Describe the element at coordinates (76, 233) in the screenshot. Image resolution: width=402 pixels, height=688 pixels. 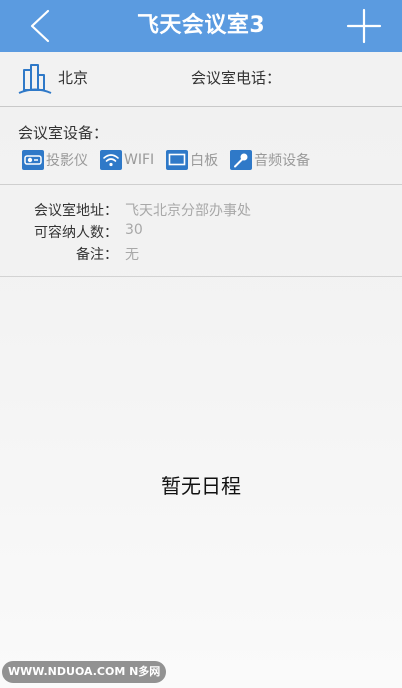
I see `capacity-label: 可容纳人数：` at that location.